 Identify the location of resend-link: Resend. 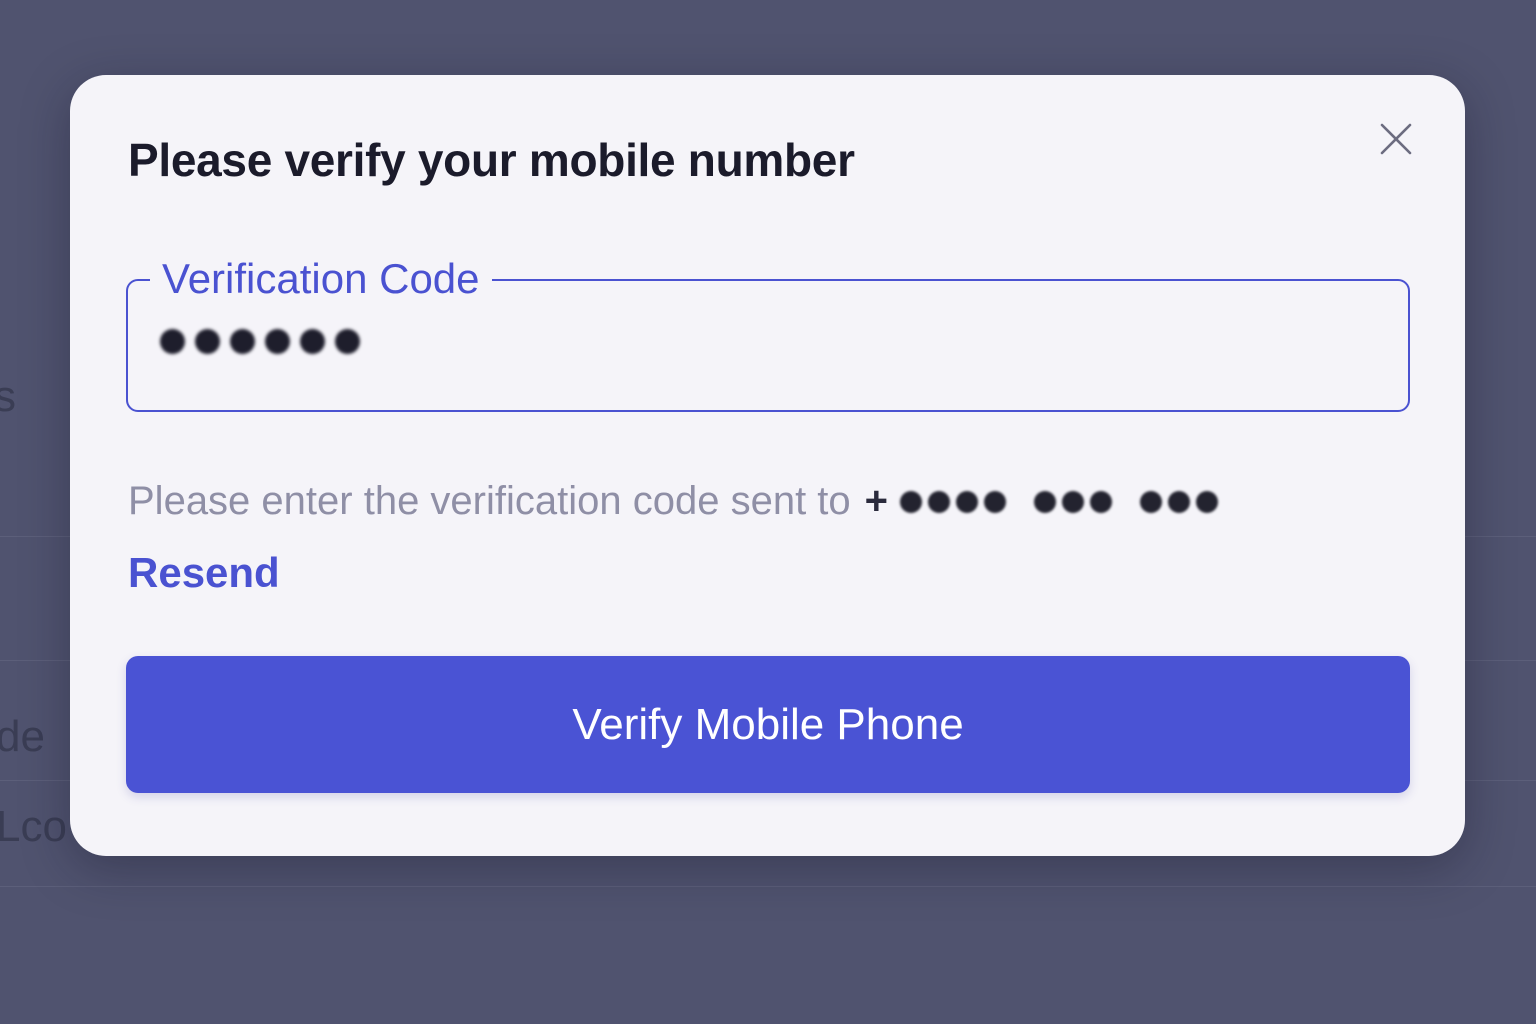
(204, 573).